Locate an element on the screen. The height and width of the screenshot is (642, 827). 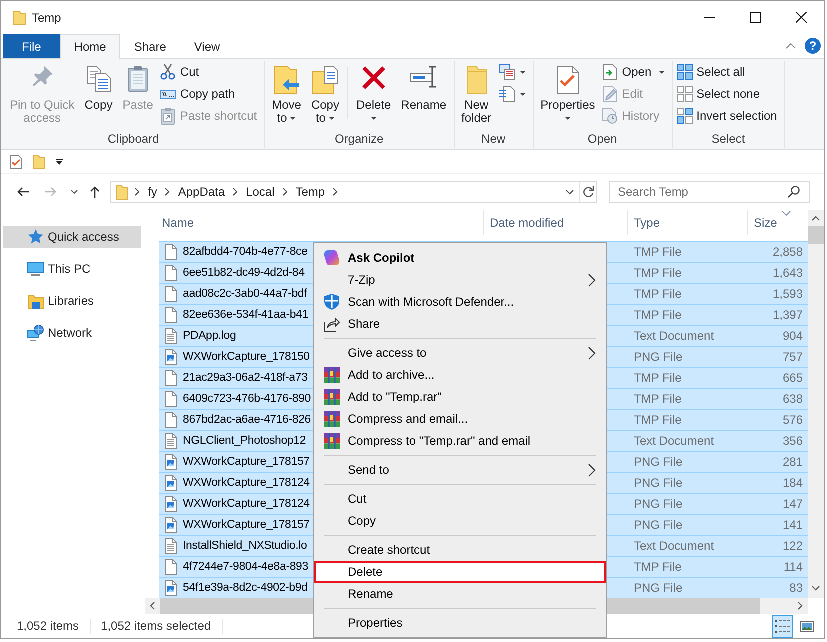
file-size: 122 is located at coordinates (792, 546).